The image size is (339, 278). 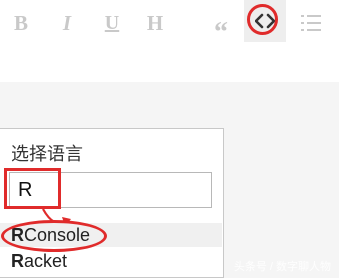 What do you see at coordinates (155, 23) in the screenshot?
I see `heading-button: H` at bounding box center [155, 23].